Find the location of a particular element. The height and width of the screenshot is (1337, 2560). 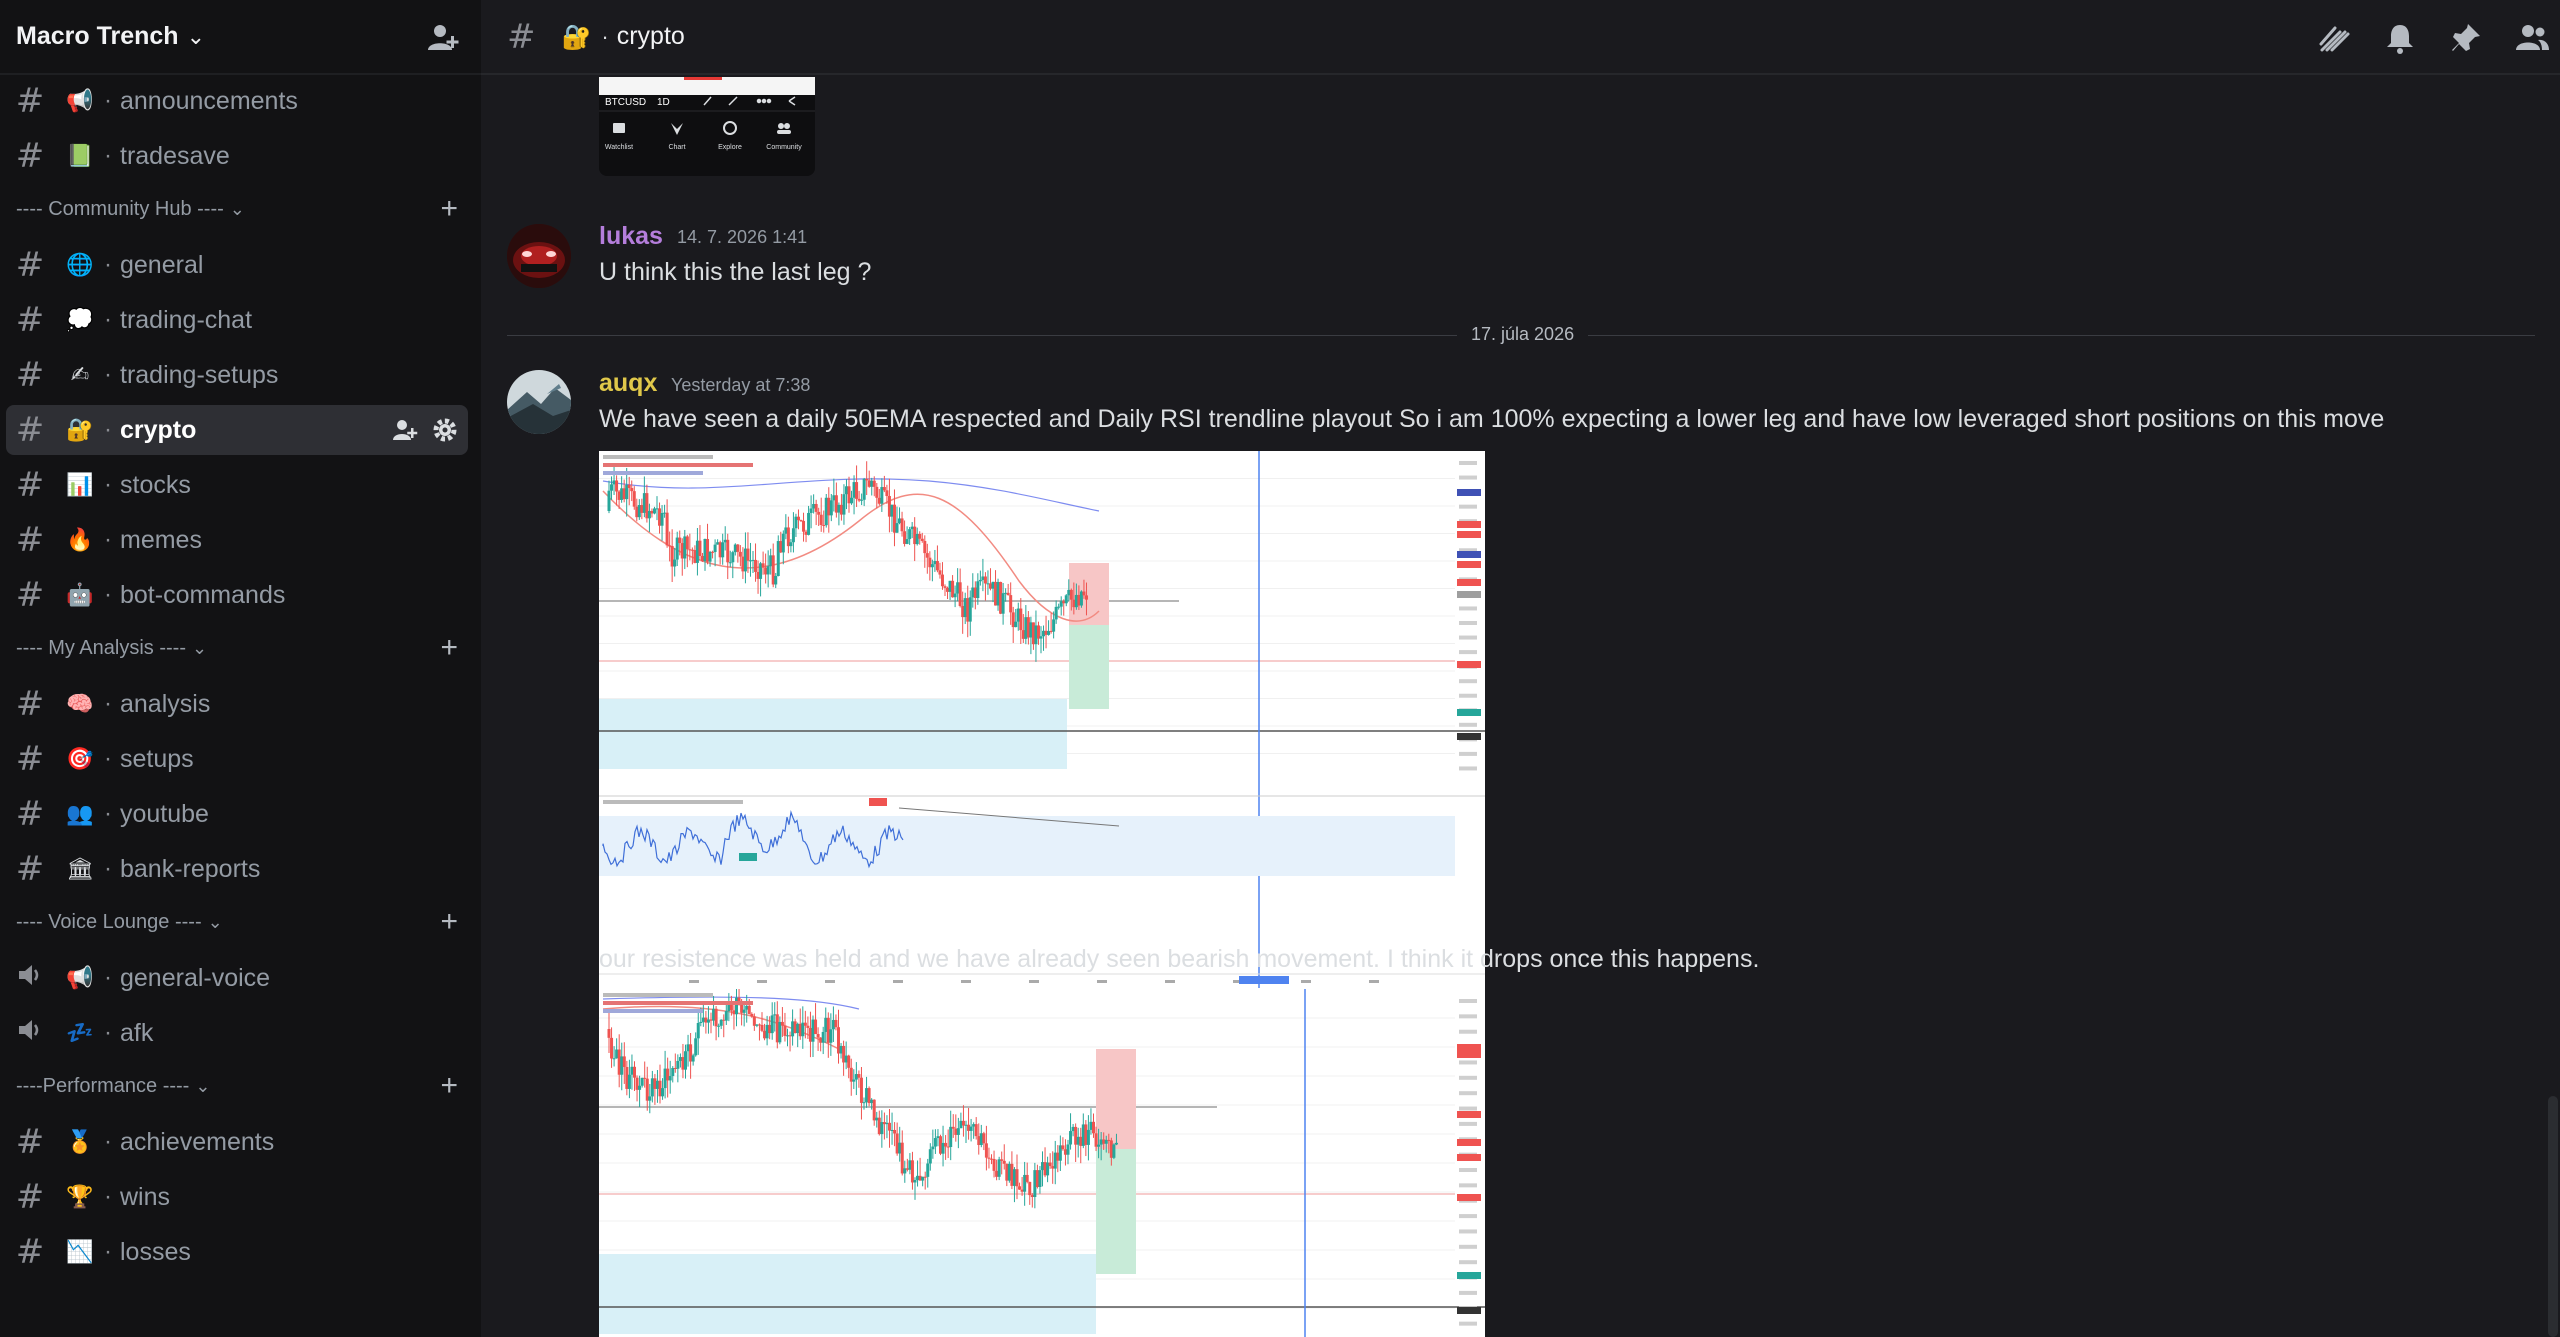

channel-trading-chat: # 💭 · trading-chat is located at coordinates (237, 320).